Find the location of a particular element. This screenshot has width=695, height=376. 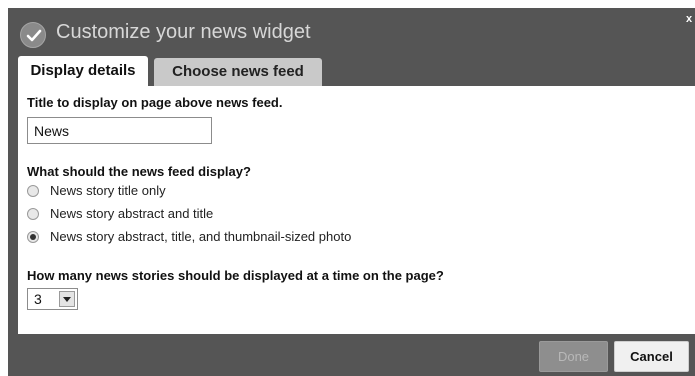

chevron-down-icon is located at coordinates (67, 299).